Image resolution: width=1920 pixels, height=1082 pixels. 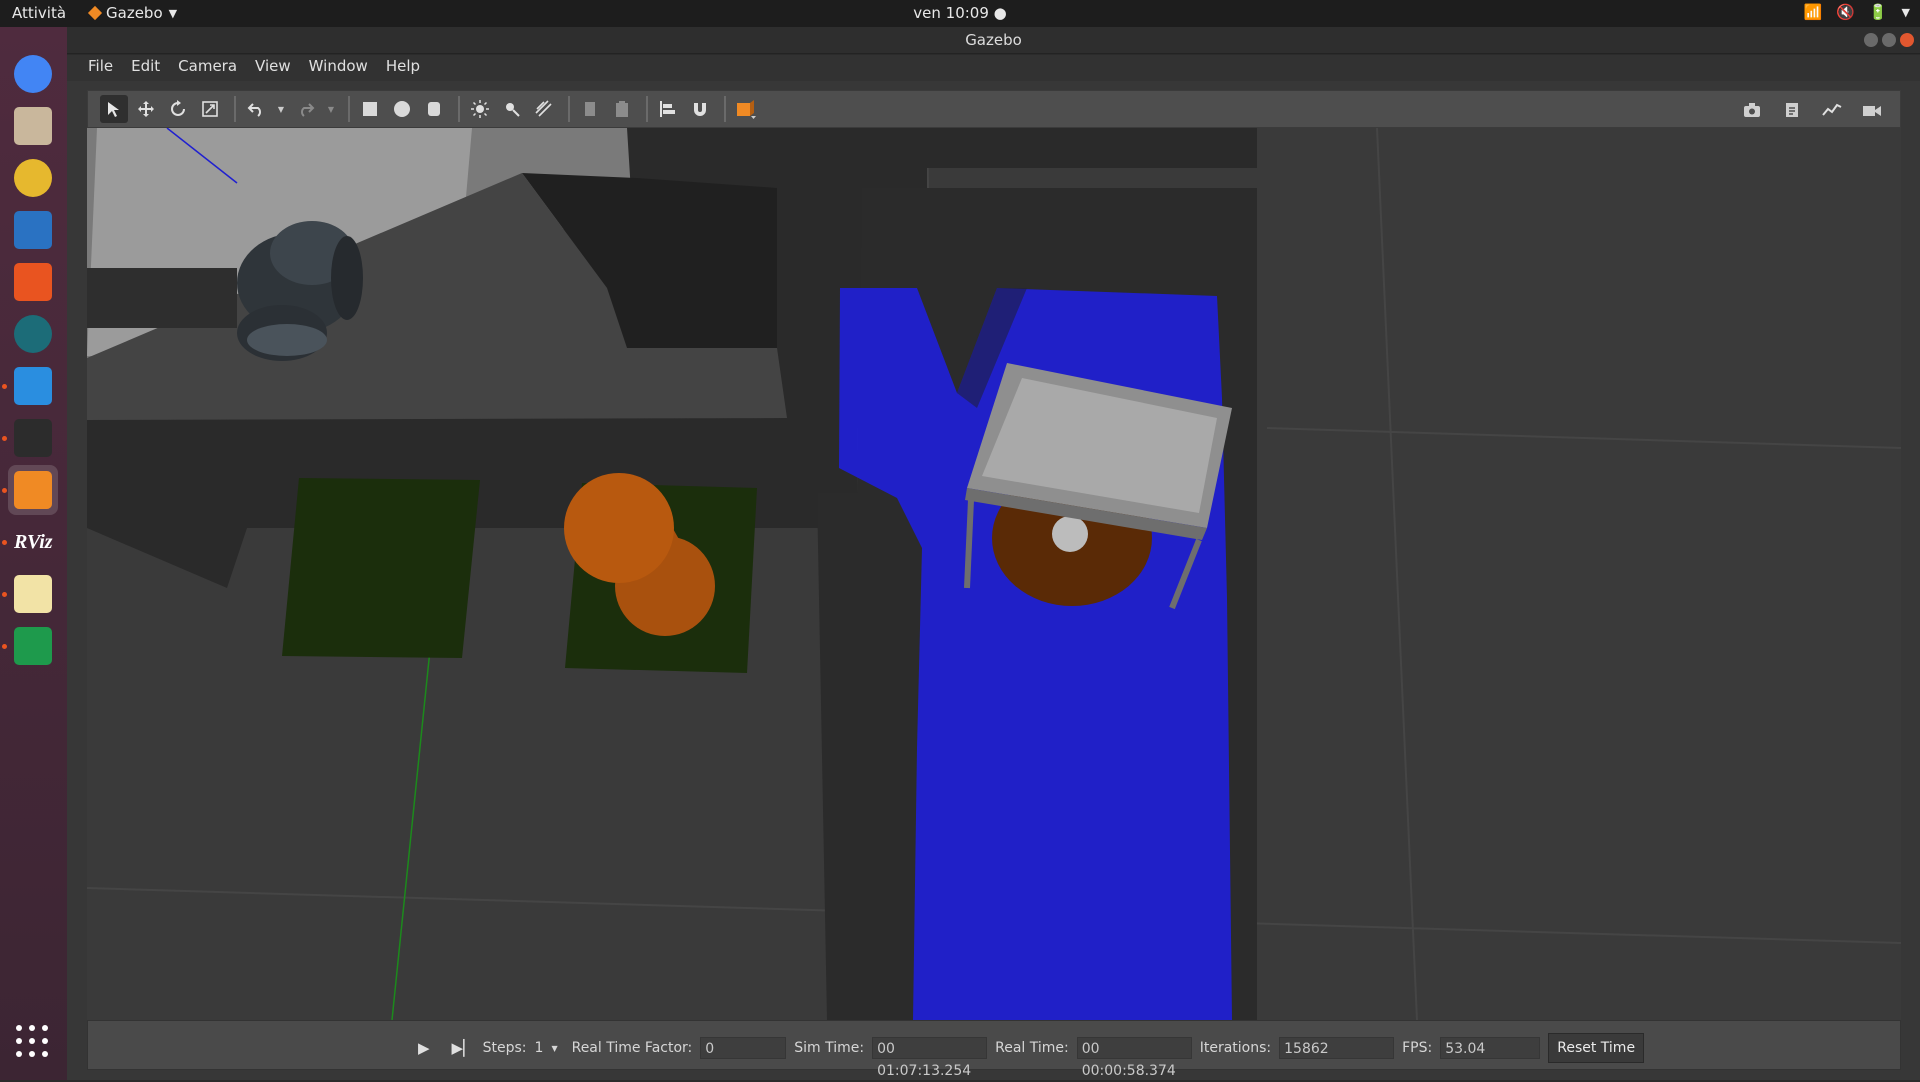 I want to click on dock-terminal, so click(x=33, y=438).